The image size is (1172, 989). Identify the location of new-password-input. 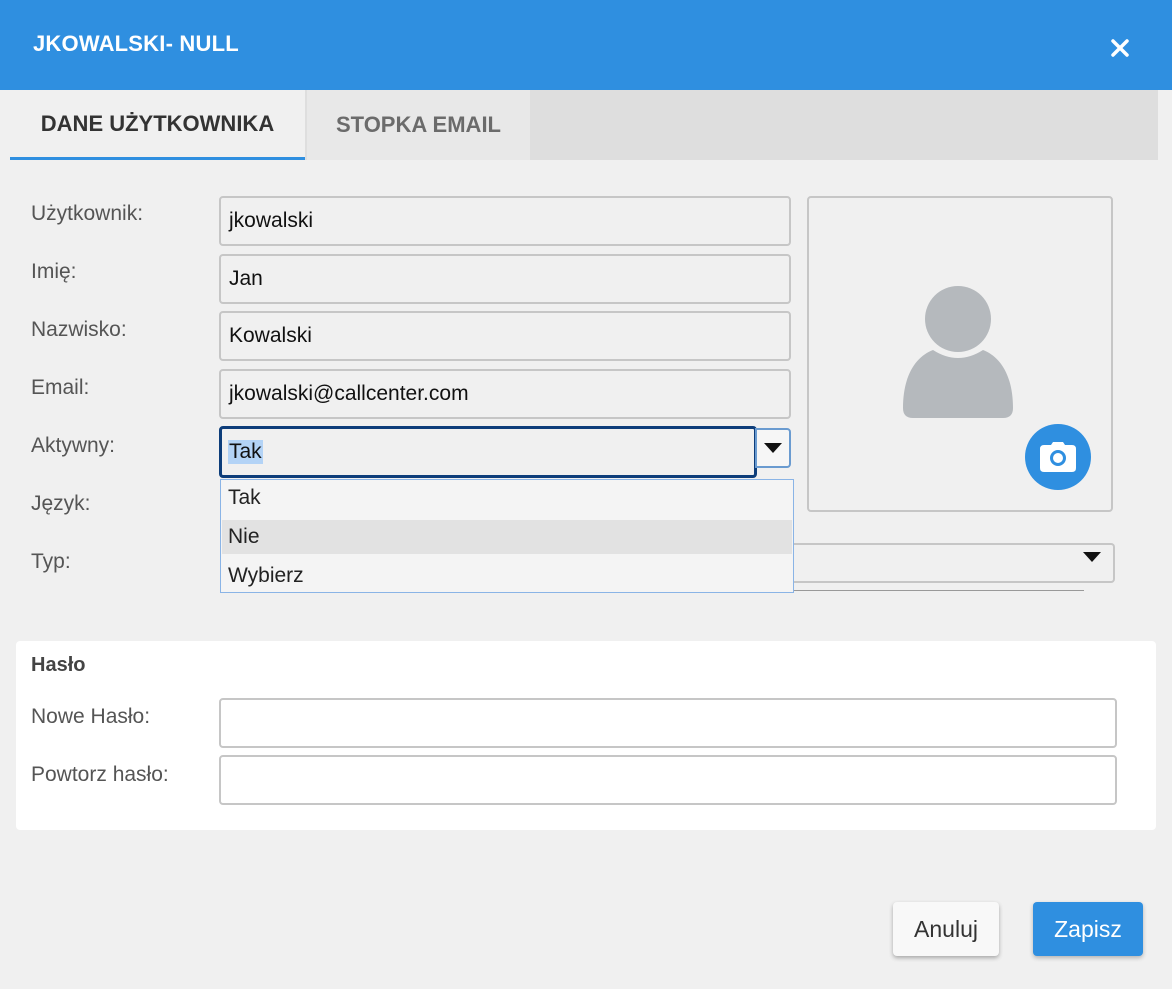
(668, 723).